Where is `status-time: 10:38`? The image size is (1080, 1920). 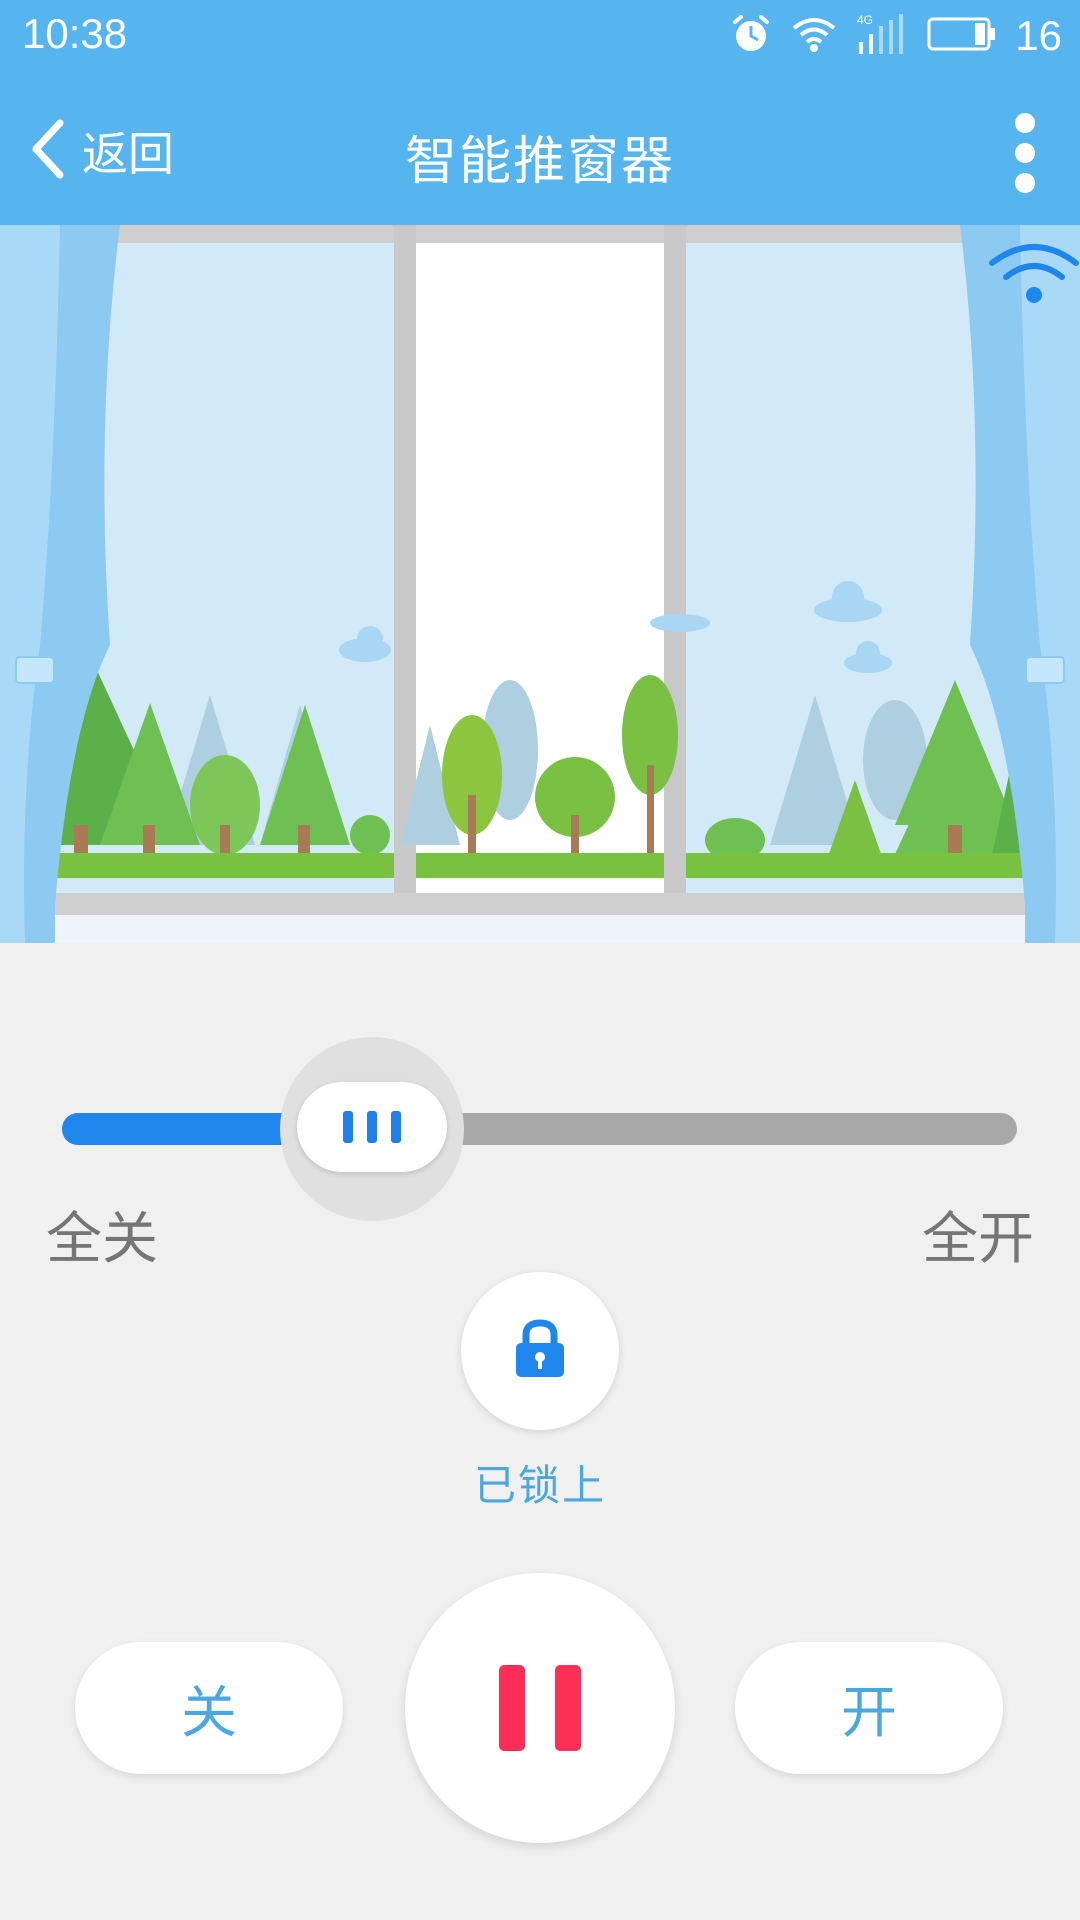
status-time: 10:38 is located at coordinates (75, 33).